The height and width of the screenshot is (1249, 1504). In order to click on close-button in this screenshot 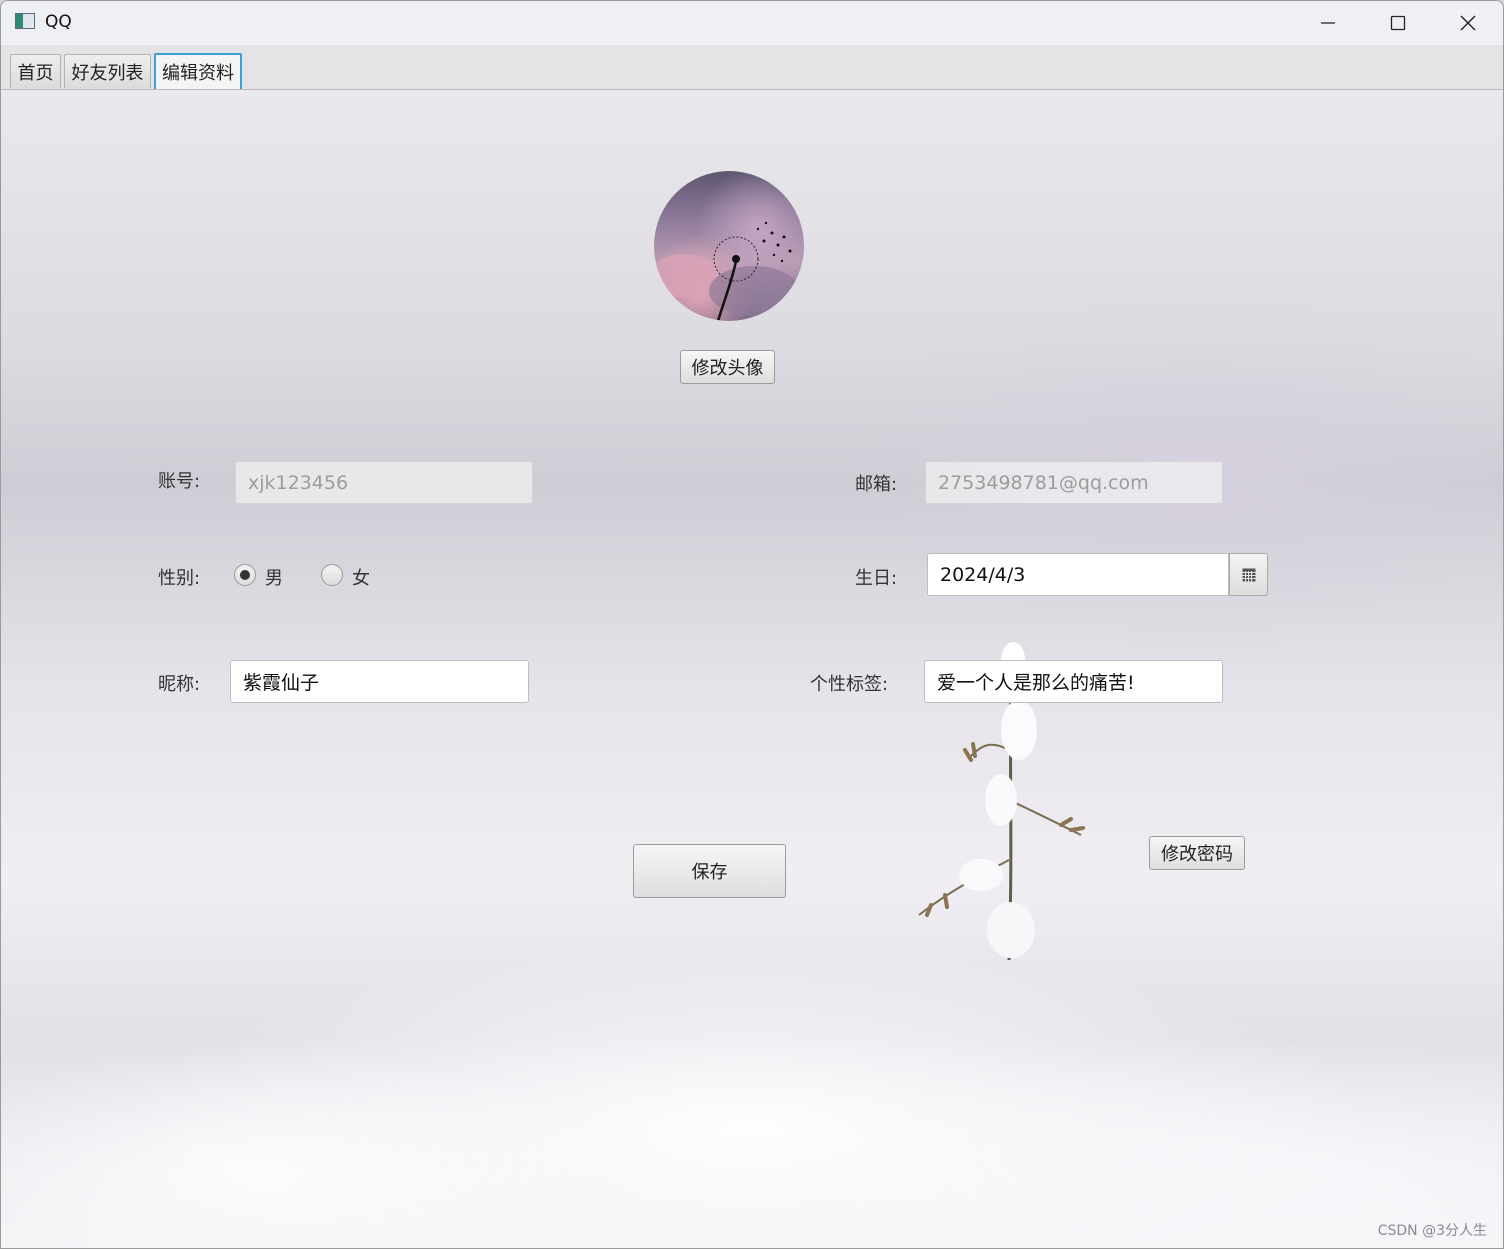, I will do `click(1468, 23)`.